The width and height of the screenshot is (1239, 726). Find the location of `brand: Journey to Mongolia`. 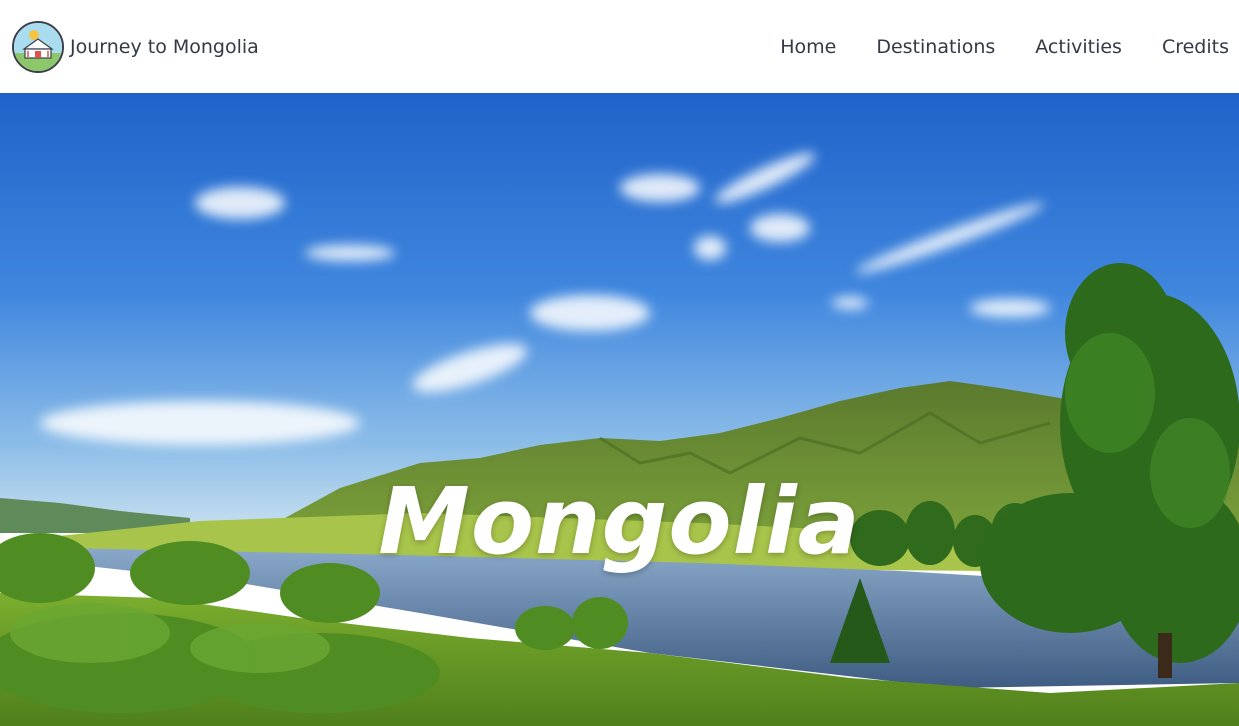

brand: Journey to Mongolia is located at coordinates (135, 46).